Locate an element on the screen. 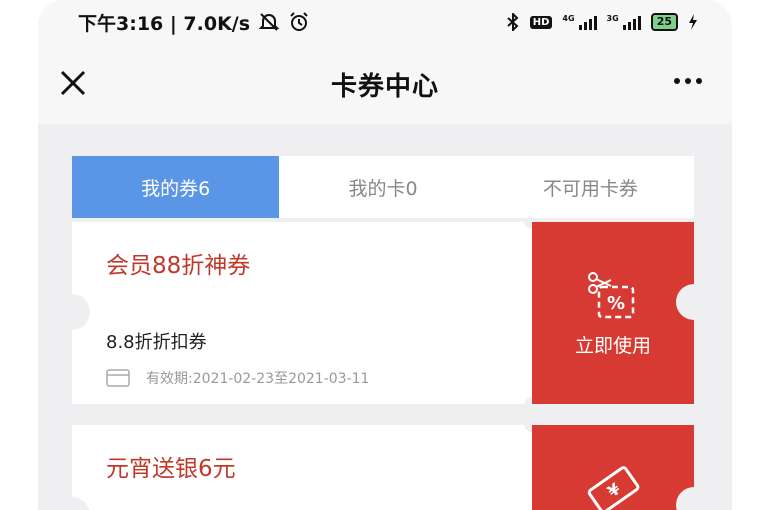  coupon-title: 会员88折神券 is located at coordinates (178, 266).